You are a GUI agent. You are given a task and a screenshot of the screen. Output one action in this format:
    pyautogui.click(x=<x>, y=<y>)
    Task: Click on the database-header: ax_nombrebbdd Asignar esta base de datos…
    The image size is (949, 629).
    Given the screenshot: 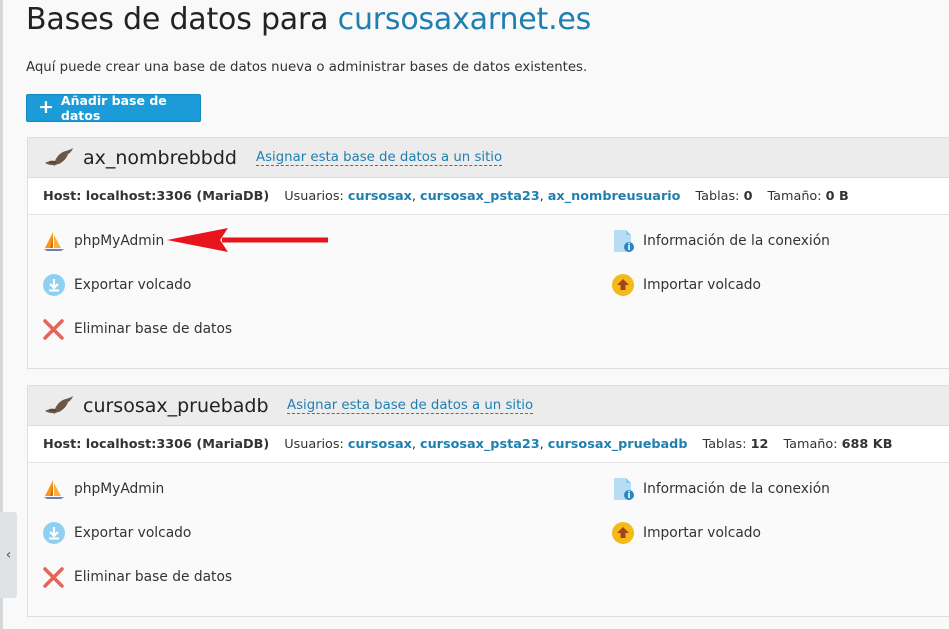 What is the action you would take?
    pyautogui.click(x=488, y=158)
    